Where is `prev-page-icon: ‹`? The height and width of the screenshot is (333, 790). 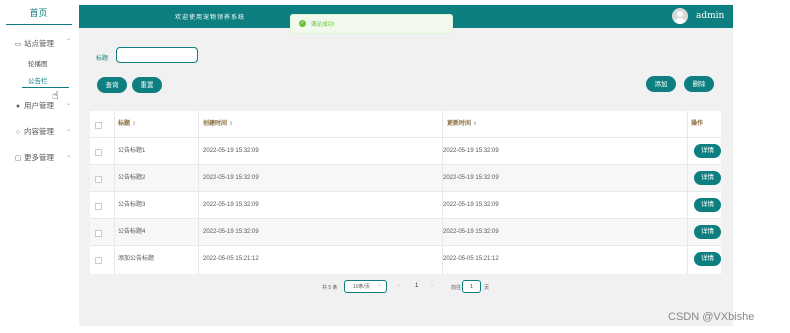 prev-page-icon: ‹ is located at coordinates (399, 286).